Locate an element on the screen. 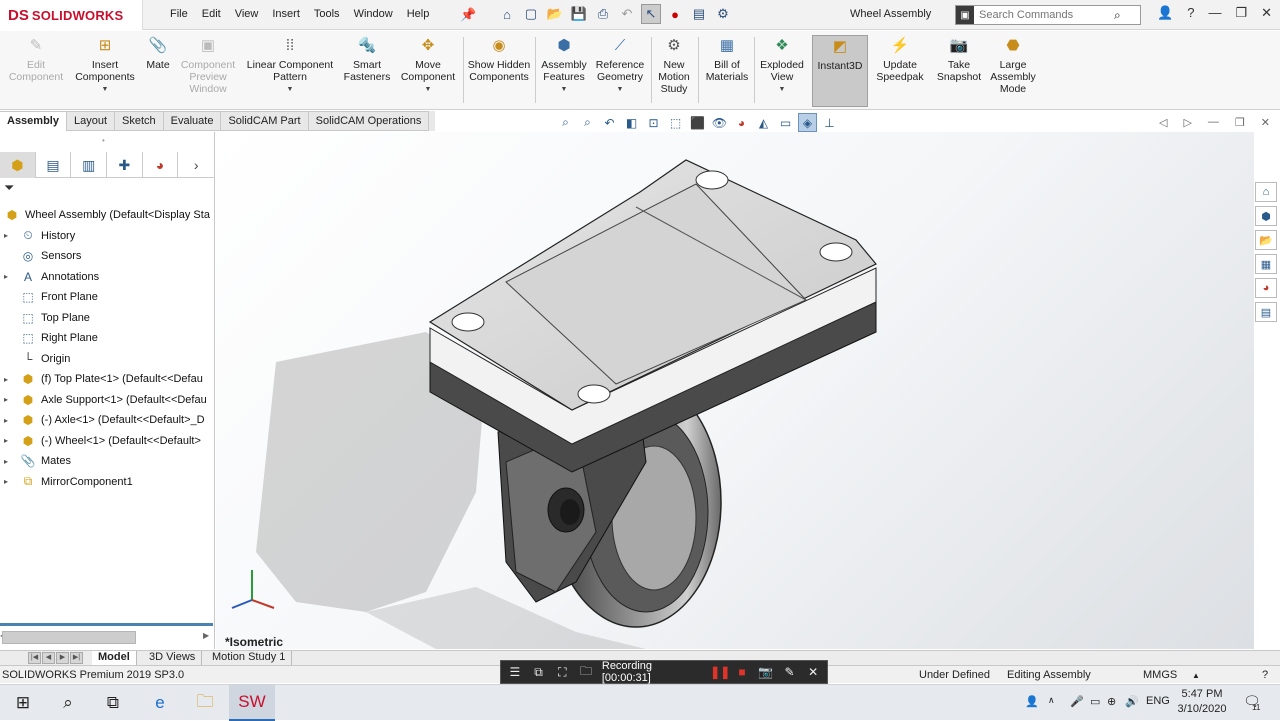 This screenshot has height=721, width=1280. menu-edit: Edit is located at coordinates (211, 14).